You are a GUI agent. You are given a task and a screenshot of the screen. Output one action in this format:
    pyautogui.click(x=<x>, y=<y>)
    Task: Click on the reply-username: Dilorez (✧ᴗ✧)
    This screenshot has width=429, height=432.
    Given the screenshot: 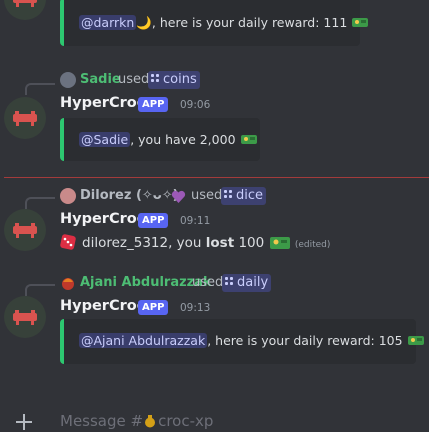 What is the action you would take?
    pyautogui.click(x=129, y=195)
    